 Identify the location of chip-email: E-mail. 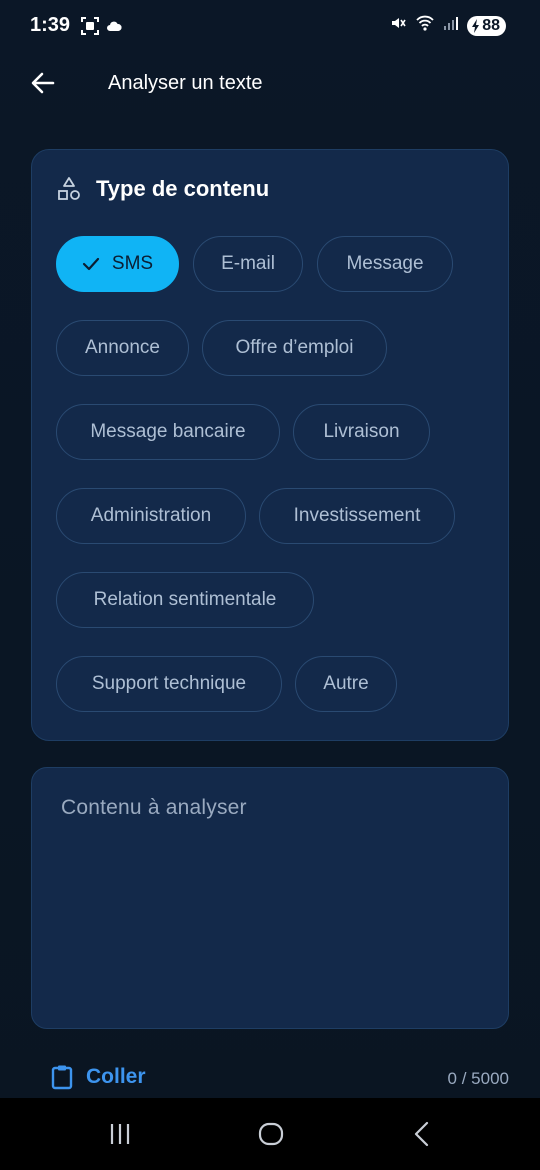
(248, 264).